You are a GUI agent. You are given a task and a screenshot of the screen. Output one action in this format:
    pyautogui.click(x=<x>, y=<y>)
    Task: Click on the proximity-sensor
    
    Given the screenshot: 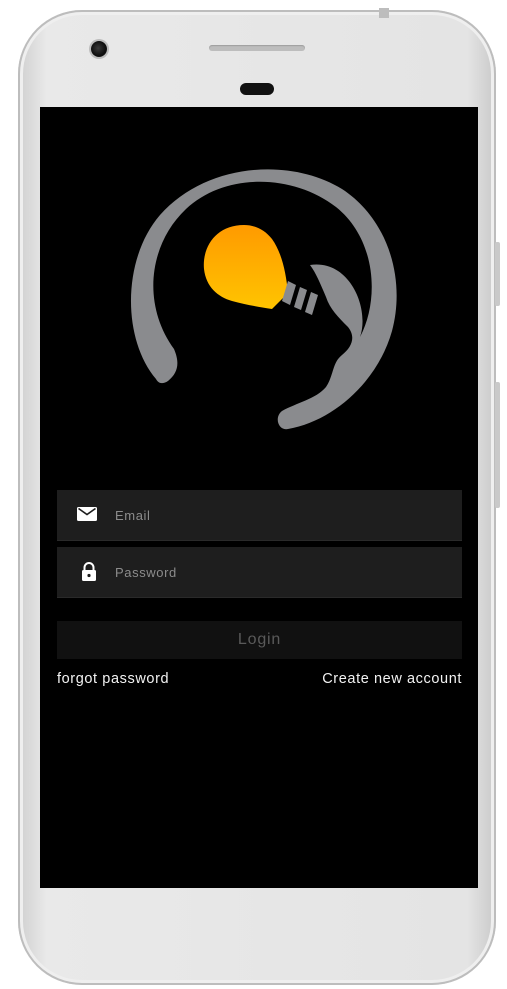 What is the action you would take?
    pyautogui.click(x=257, y=89)
    